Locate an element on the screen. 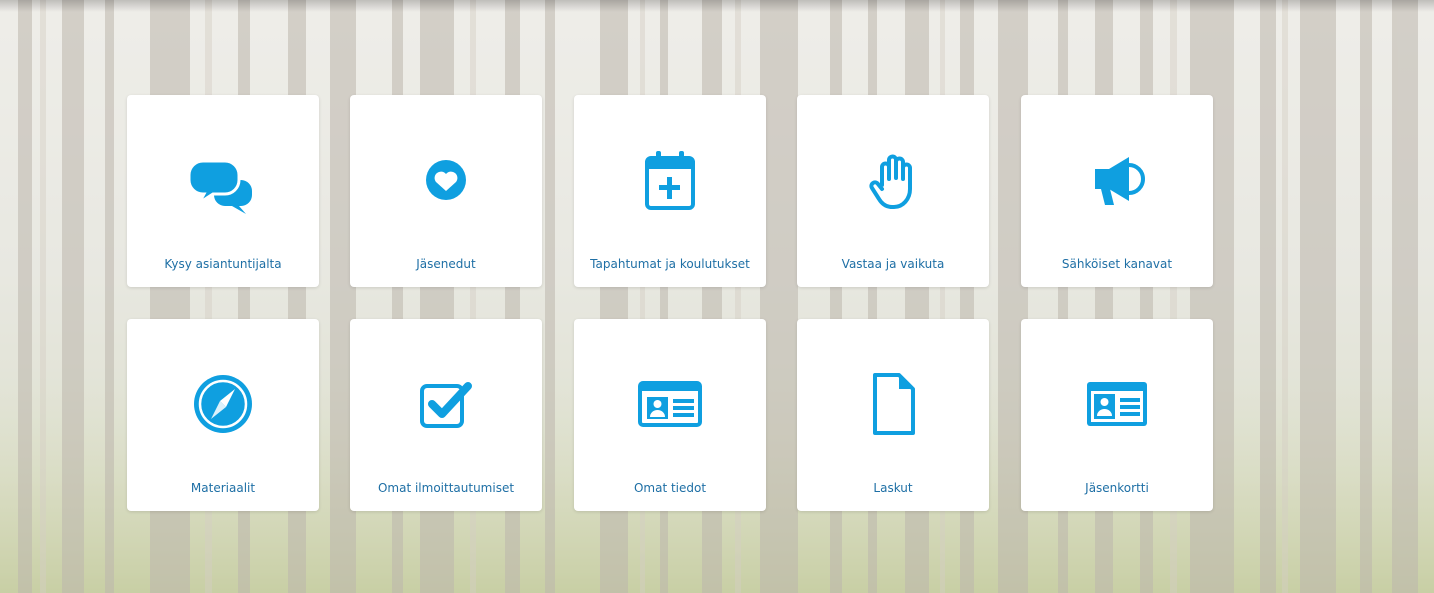 The image size is (1434, 593). tile-label: Omat tiedot is located at coordinates (670, 488).